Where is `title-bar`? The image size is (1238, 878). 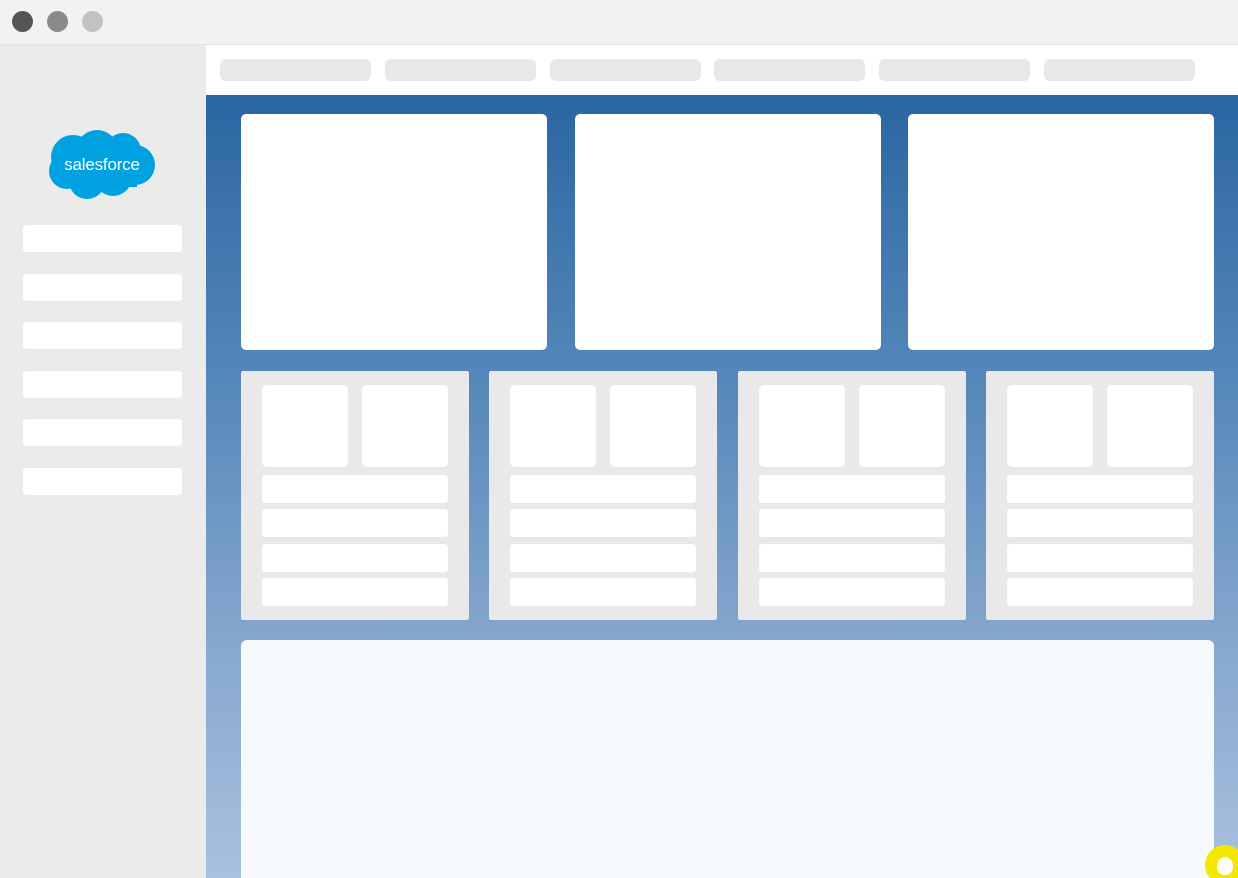 title-bar is located at coordinates (619, 22).